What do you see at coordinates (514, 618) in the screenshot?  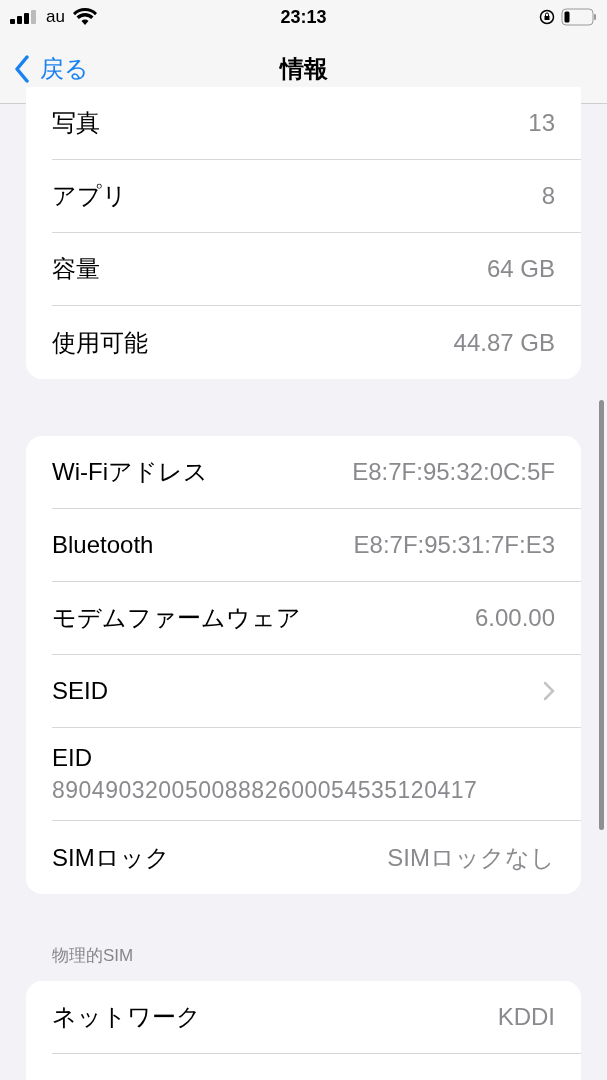 I see `row-value: 6.00.00` at bounding box center [514, 618].